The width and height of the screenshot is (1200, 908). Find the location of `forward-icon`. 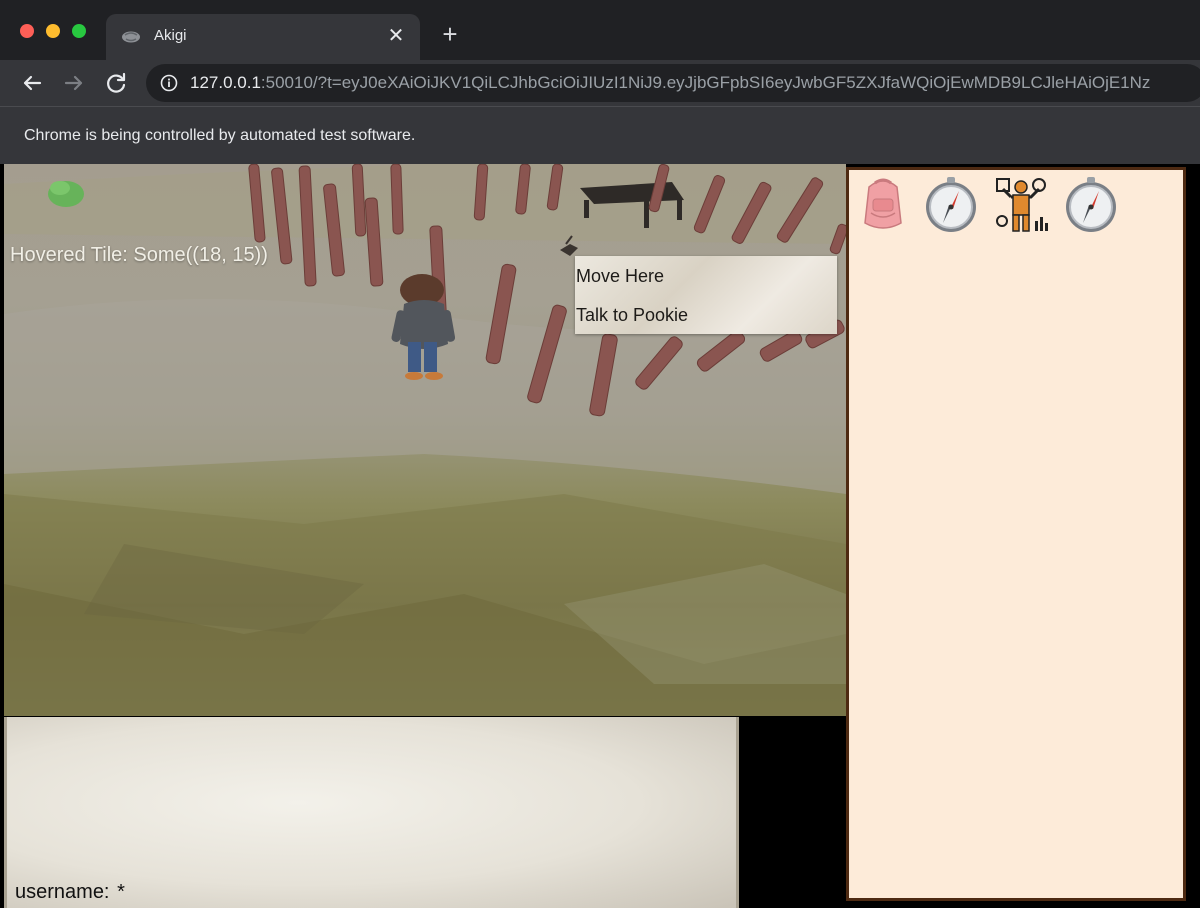

forward-icon is located at coordinates (74, 83).